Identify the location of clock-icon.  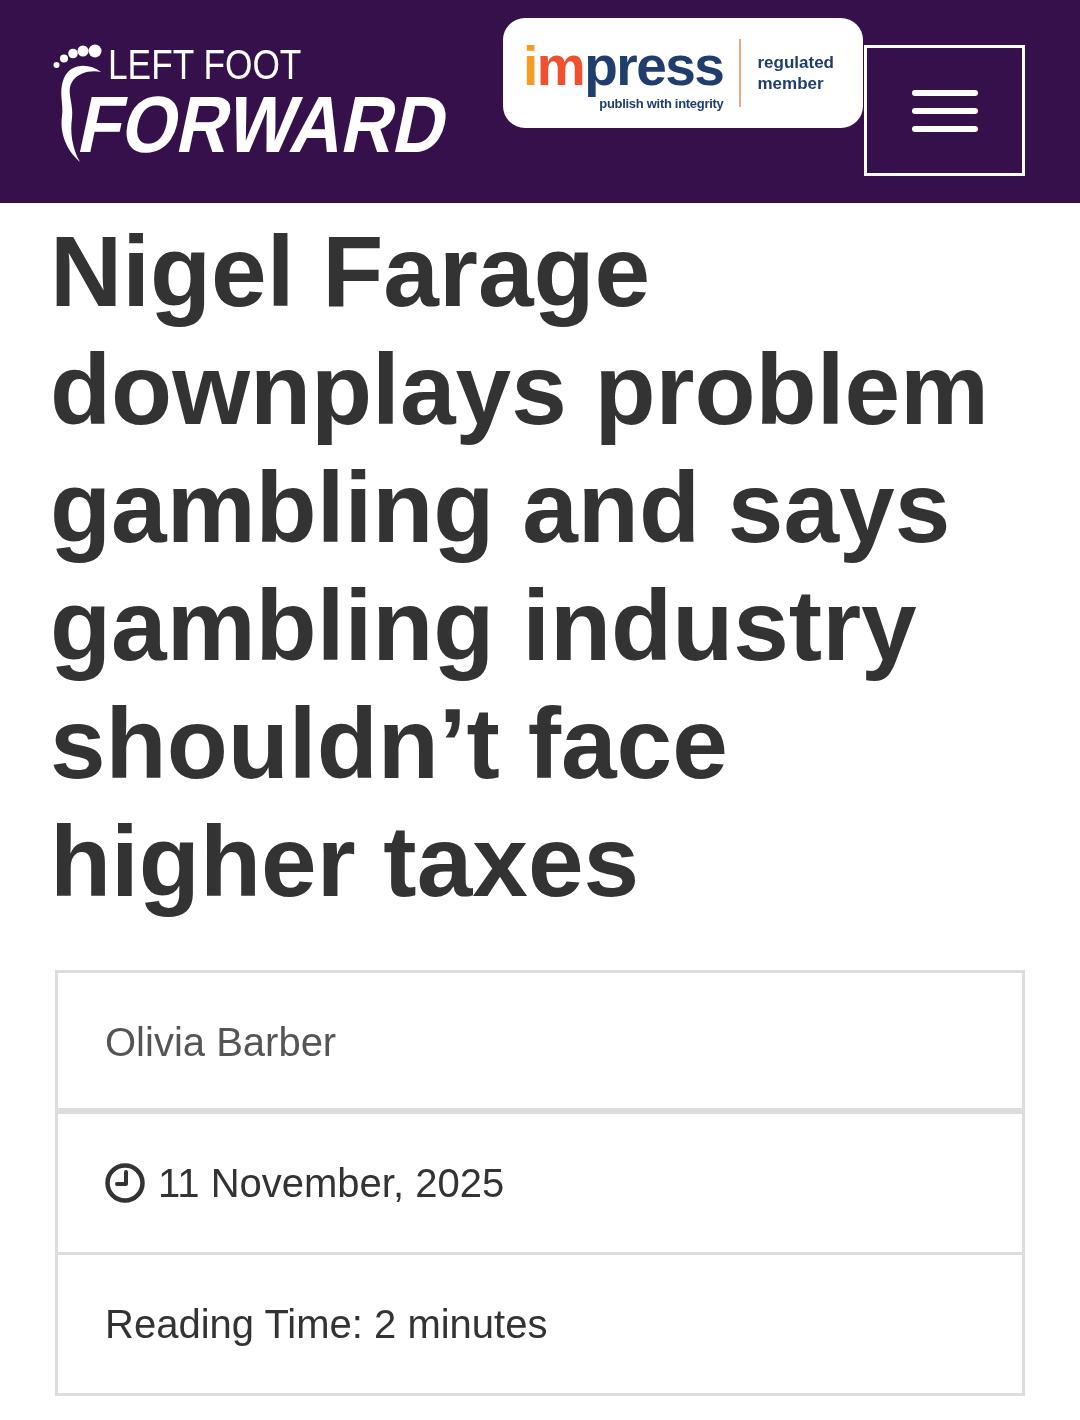
(125, 1183).